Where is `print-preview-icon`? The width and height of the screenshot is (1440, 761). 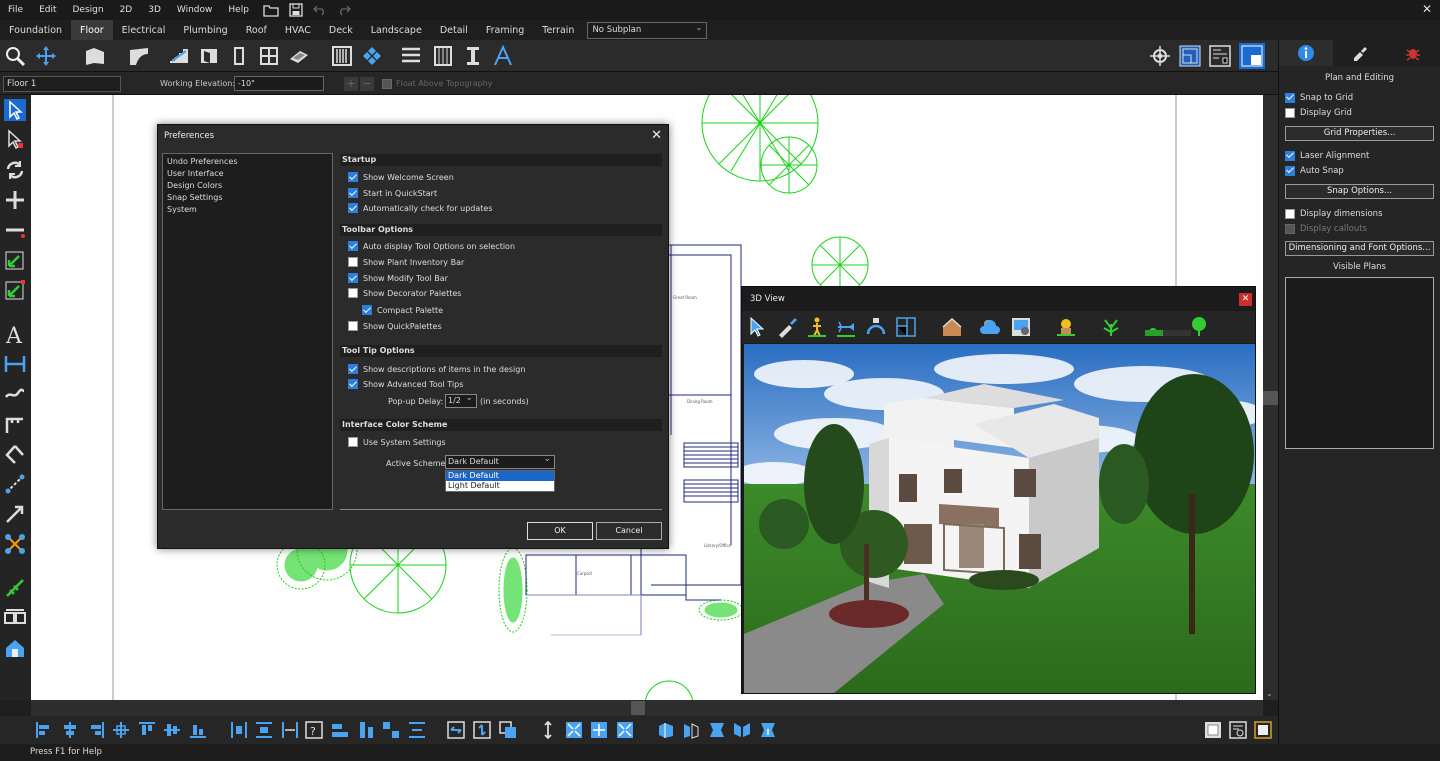 print-preview-icon is located at coordinates (1238, 730).